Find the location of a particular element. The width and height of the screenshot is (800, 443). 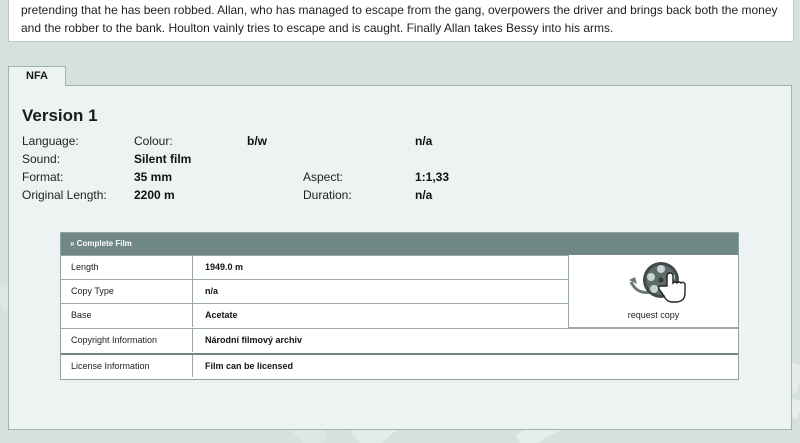

language-label: Language: is located at coordinates (50, 141).